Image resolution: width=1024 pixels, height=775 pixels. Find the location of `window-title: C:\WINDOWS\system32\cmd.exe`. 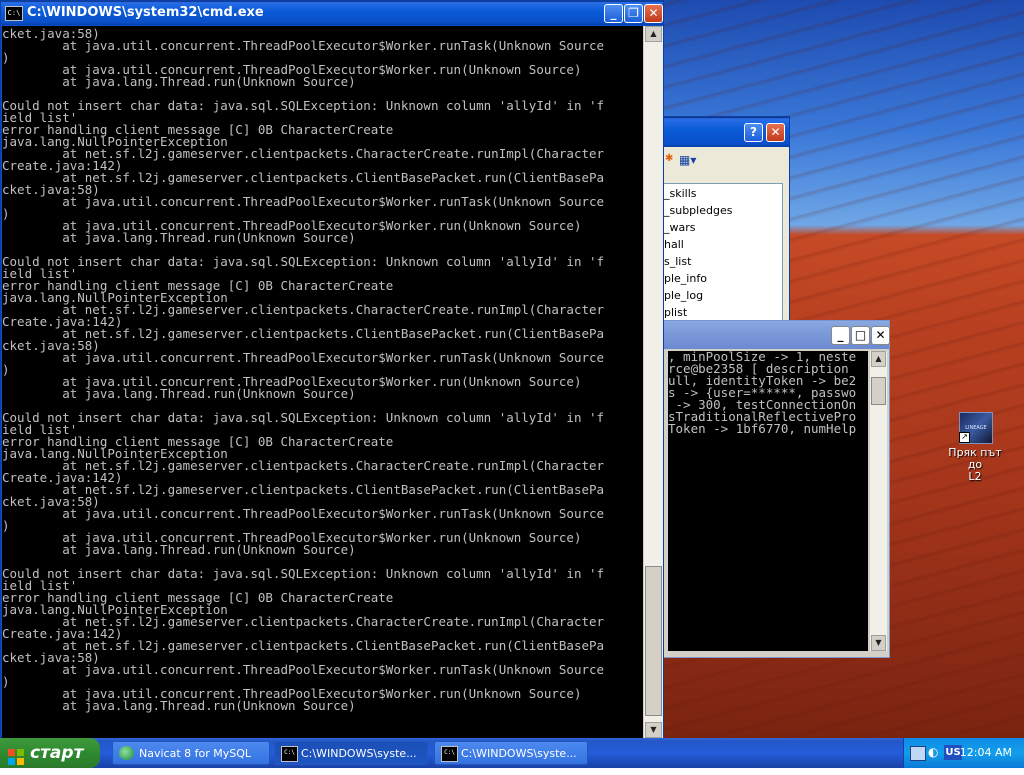

window-title: C:\WINDOWS\system32\cmd.exe is located at coordinates (145, 12).